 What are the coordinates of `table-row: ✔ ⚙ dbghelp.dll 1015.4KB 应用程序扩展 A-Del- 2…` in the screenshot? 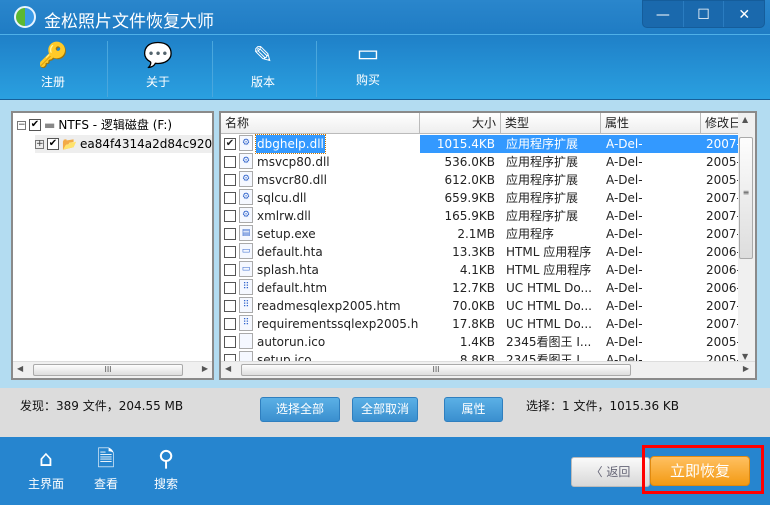 It's located at (481, 144).